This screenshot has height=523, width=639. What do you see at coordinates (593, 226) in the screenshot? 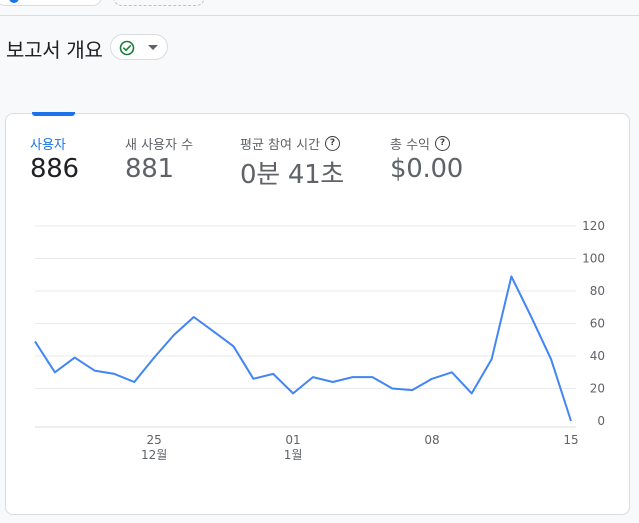
I see `y-tick-label: 120` at bounding box center [593, 226].